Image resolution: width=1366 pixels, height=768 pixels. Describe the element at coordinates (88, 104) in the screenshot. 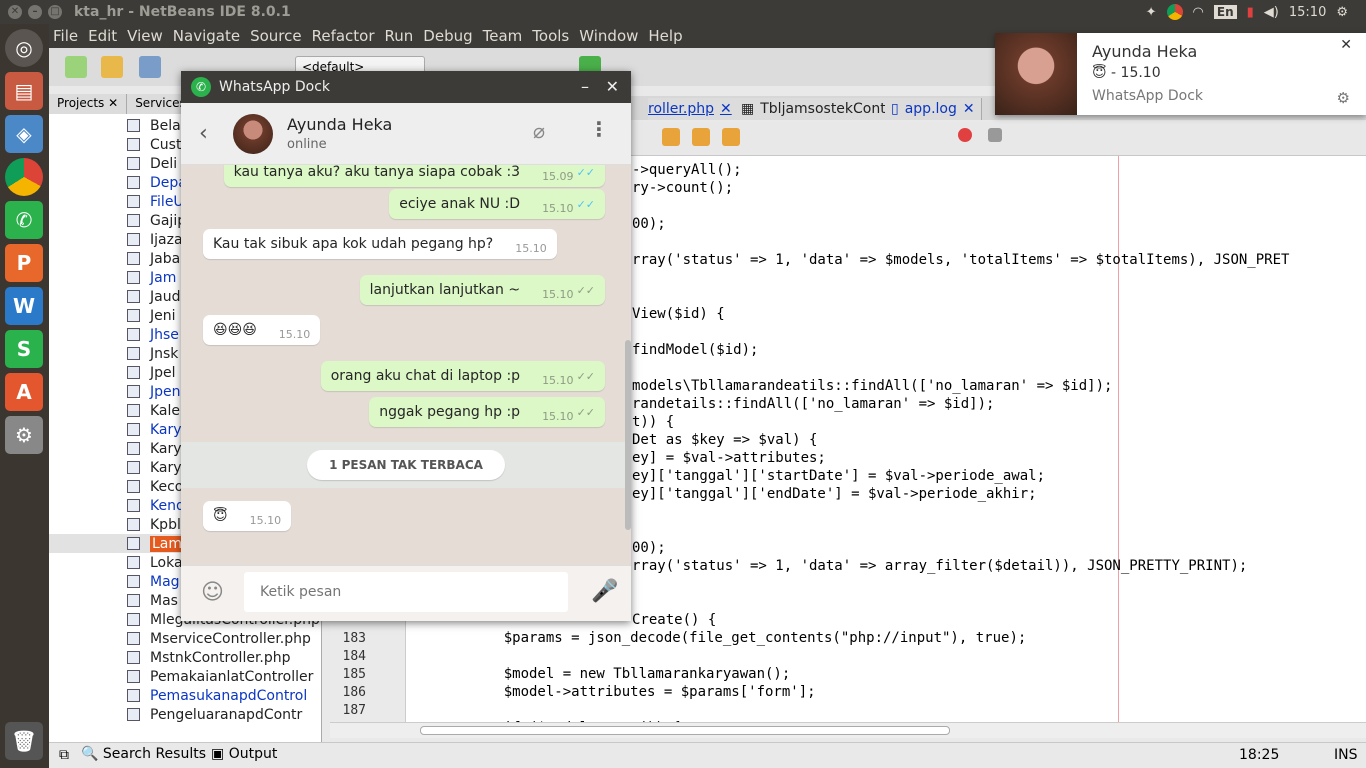

I see `tab-projects: Projects ✕` at that location.